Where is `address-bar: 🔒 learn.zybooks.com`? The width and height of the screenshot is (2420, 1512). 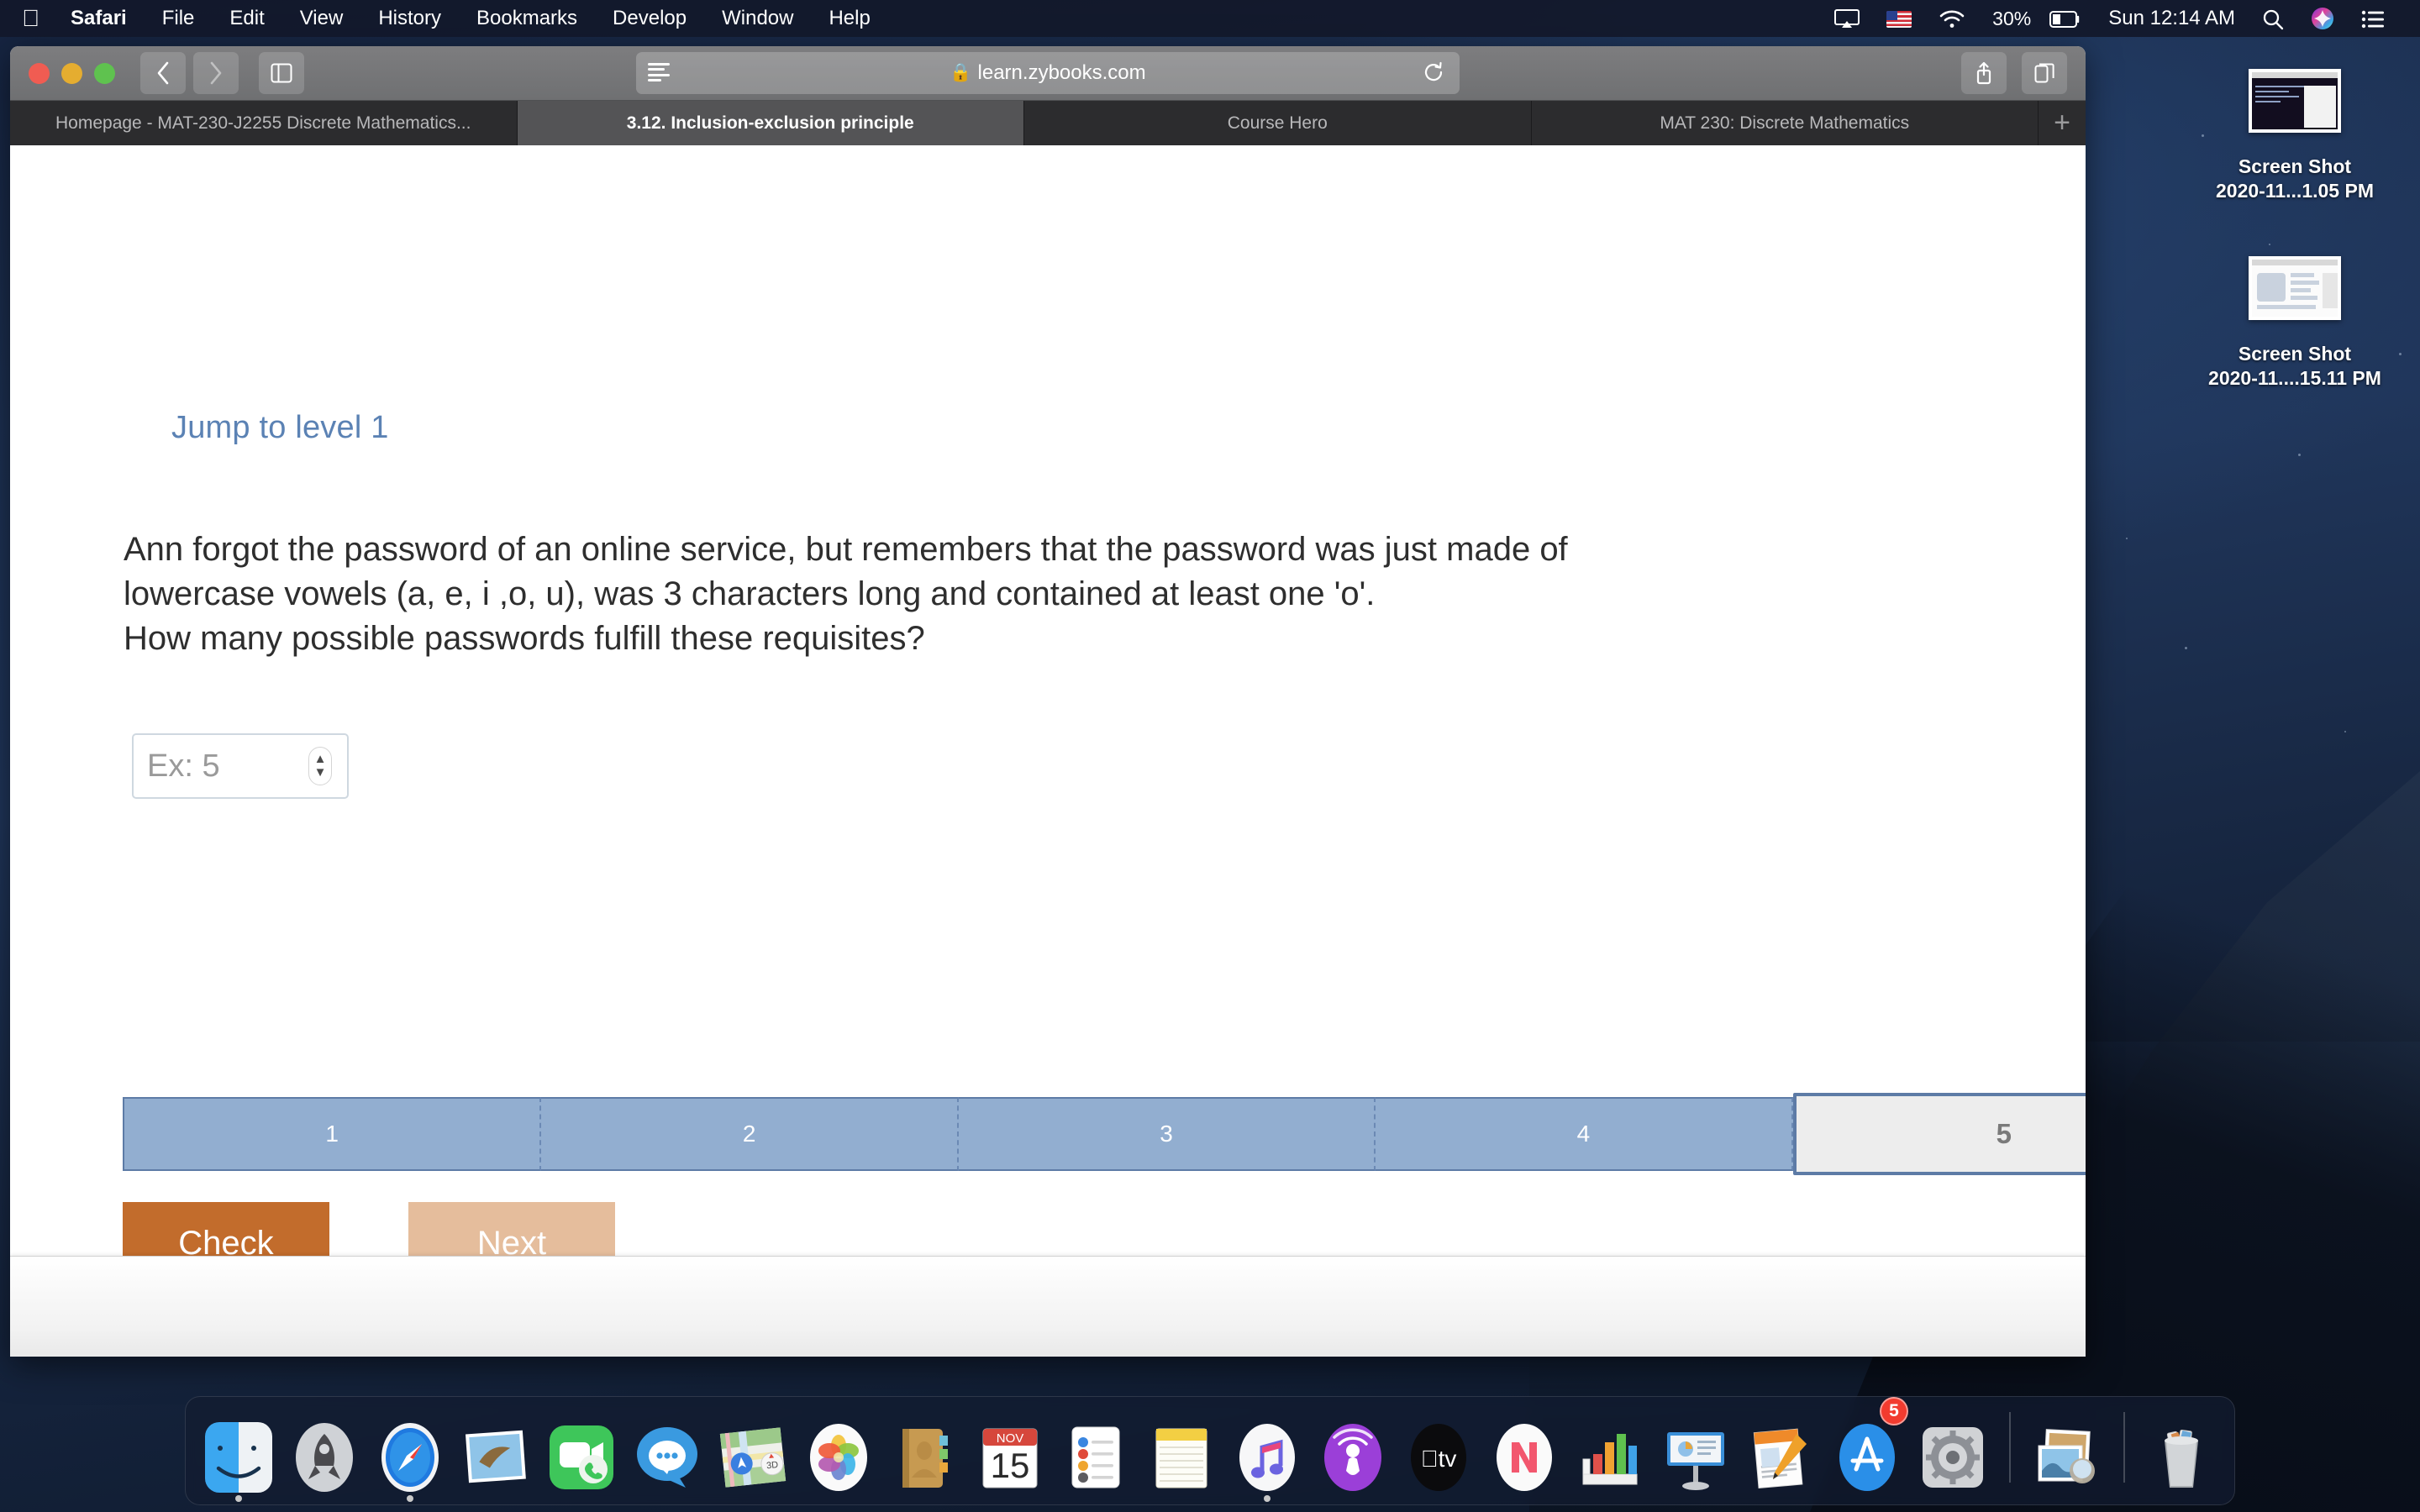
address-bar: 🔒 learn.zybooks.com is located at coordinates (1048, 73).